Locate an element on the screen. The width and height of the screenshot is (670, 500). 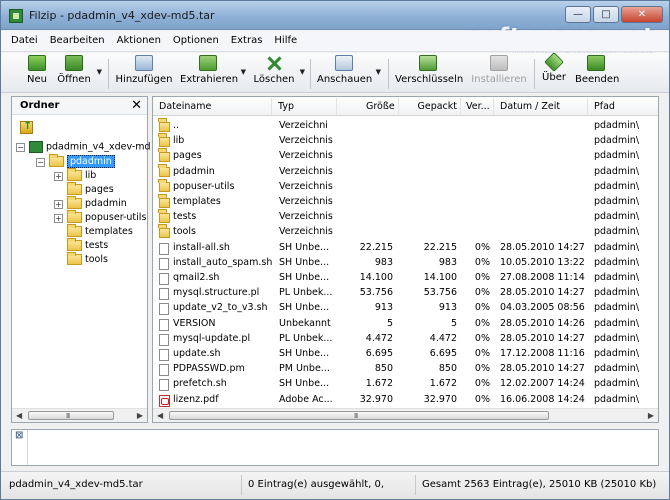
menu-aktionen: Aktionen is located at coordinates (139, 41).